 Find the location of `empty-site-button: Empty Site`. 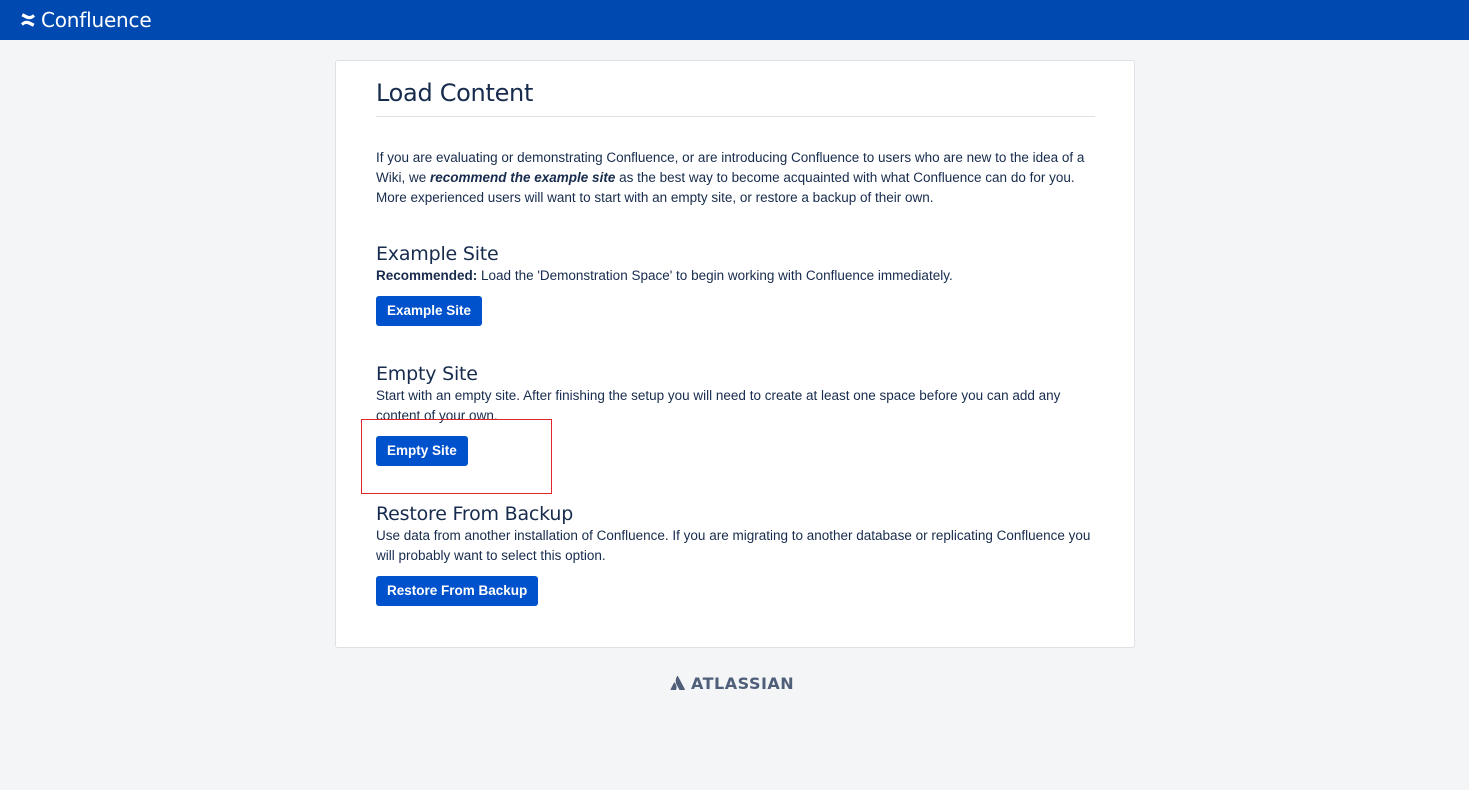

empty-site-button: Empty Site is located at coordinates (422, 451).